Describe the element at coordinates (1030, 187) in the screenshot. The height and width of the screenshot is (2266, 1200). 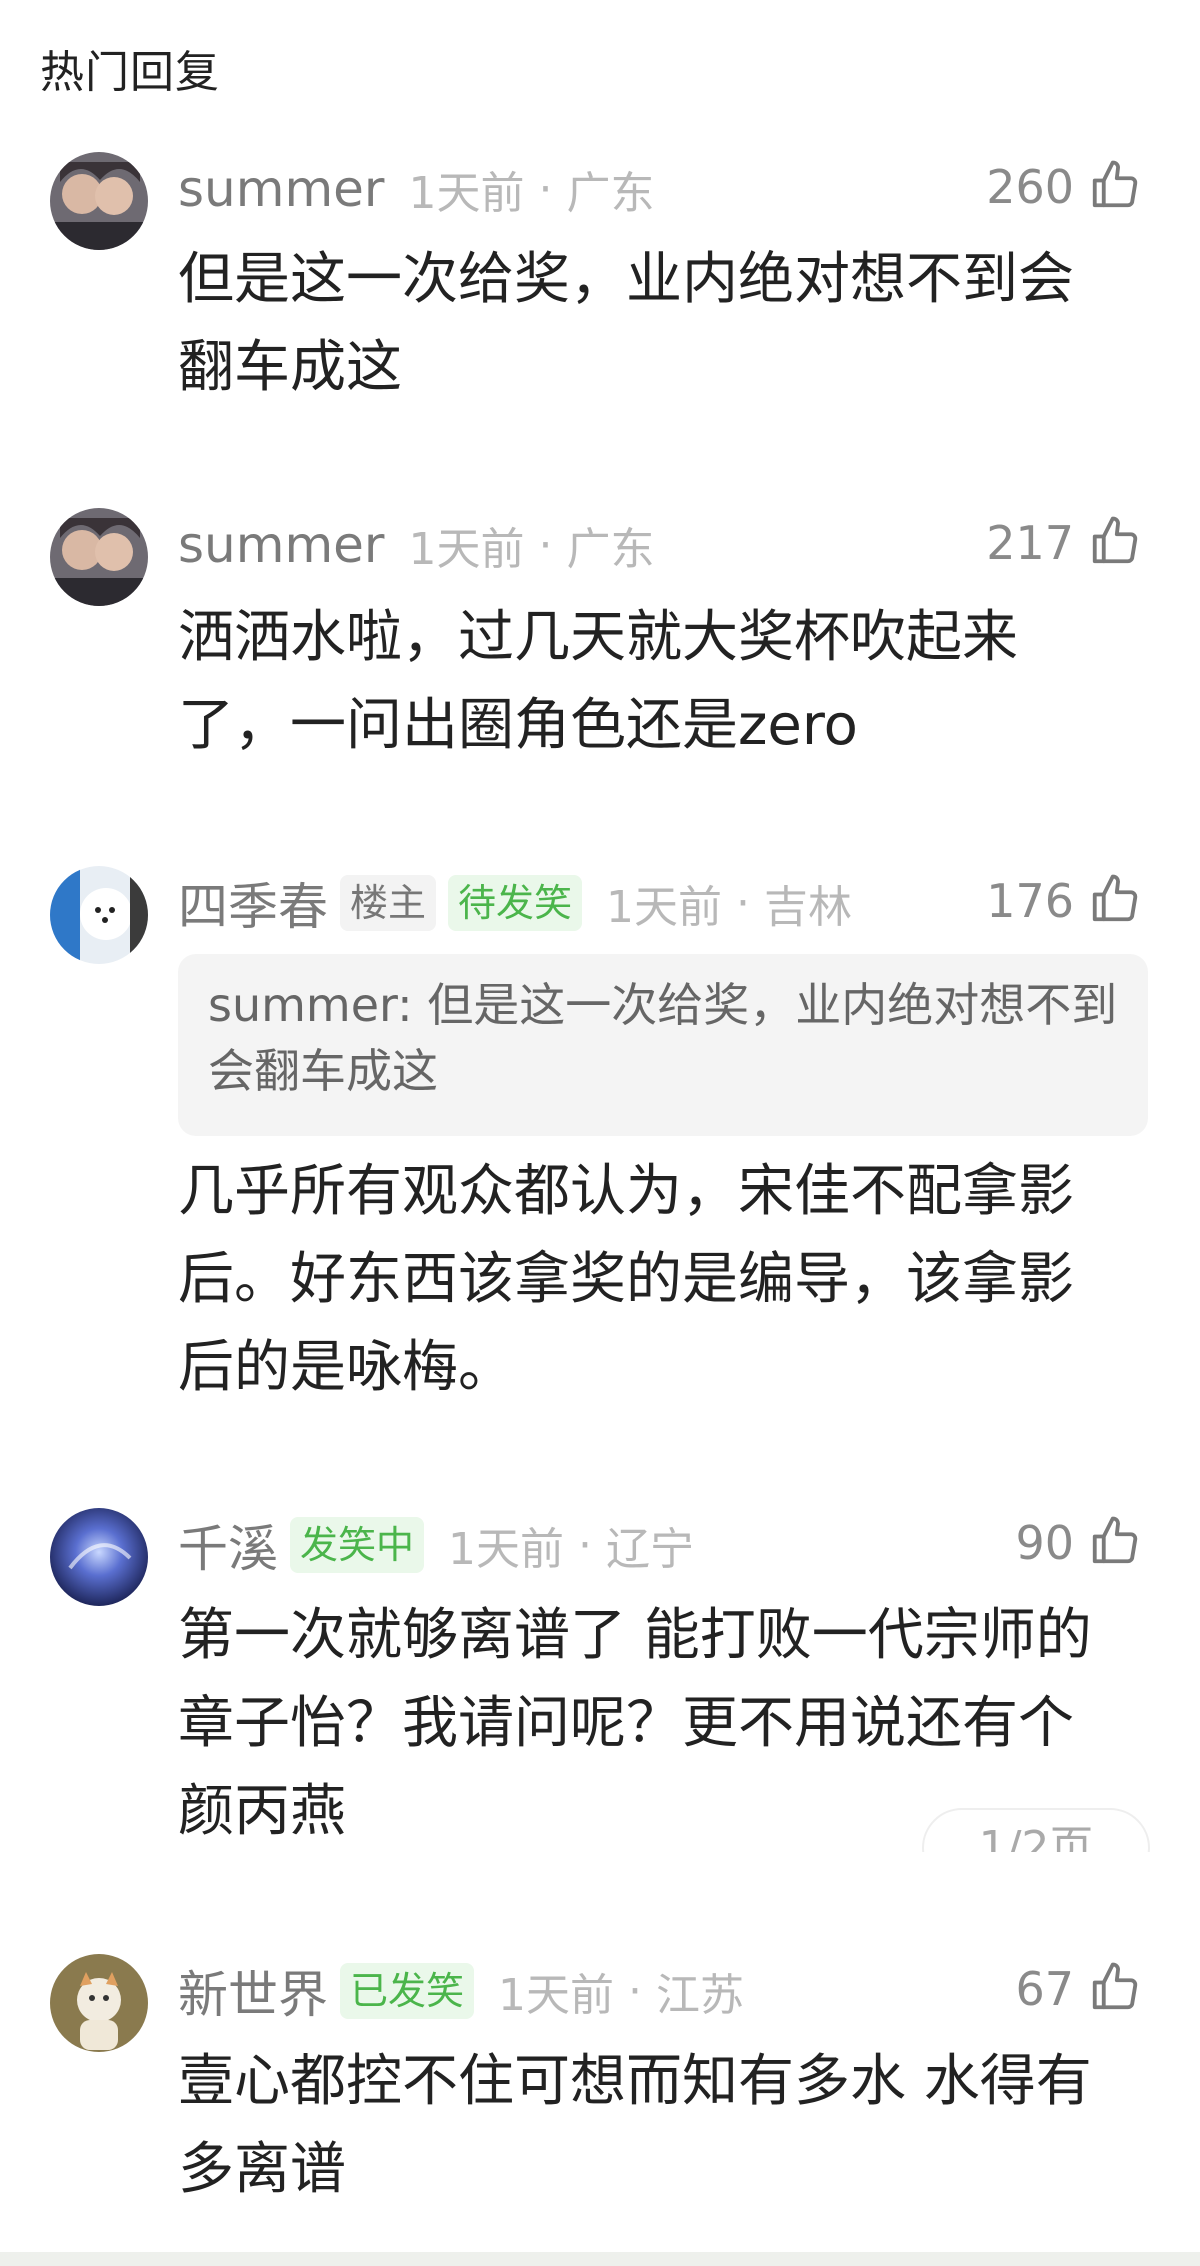
I see `like-count: 260` at that location.